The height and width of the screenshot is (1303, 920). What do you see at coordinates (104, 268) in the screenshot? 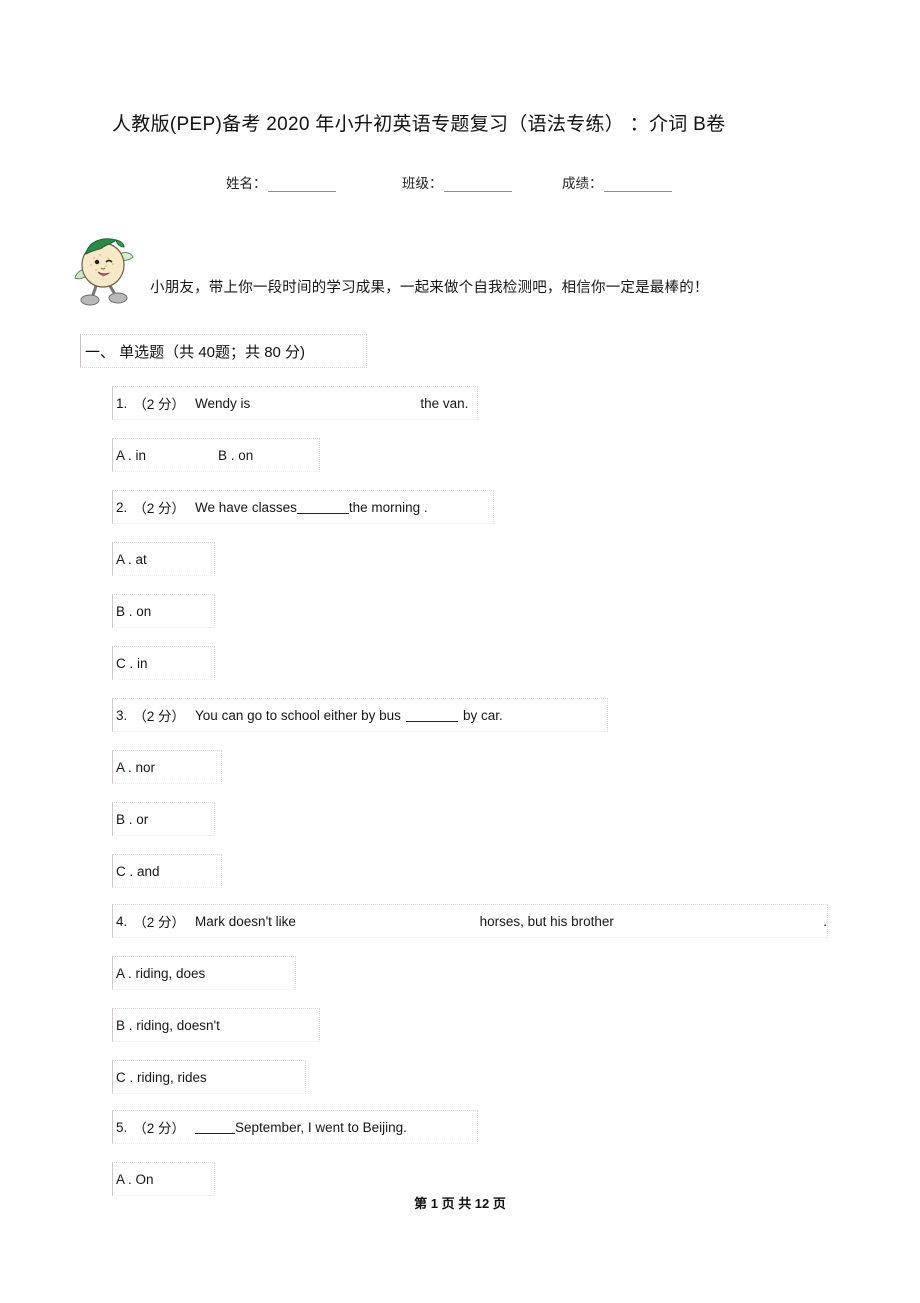
I see `mascot-character-icon` at bounding box center [104, 268].